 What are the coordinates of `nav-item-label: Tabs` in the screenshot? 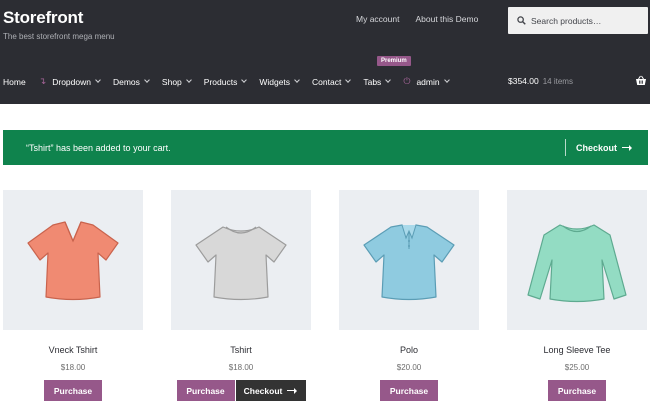 It's located at (372, 81).